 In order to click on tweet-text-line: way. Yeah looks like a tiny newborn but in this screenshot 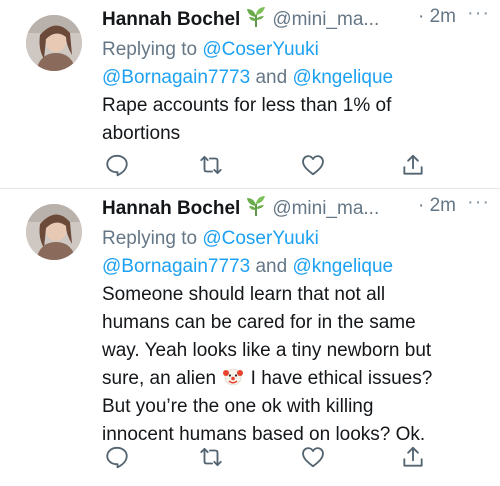, I will do `click(267, 350)`.